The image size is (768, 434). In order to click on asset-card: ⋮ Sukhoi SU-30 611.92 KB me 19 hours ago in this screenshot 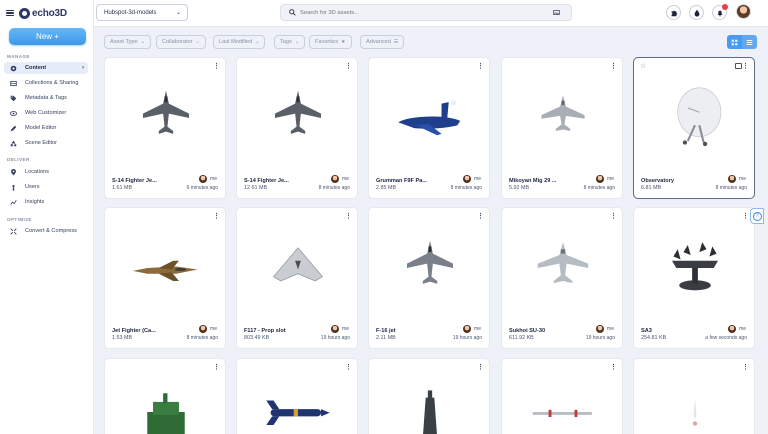, I will do `click(562, 278)`.